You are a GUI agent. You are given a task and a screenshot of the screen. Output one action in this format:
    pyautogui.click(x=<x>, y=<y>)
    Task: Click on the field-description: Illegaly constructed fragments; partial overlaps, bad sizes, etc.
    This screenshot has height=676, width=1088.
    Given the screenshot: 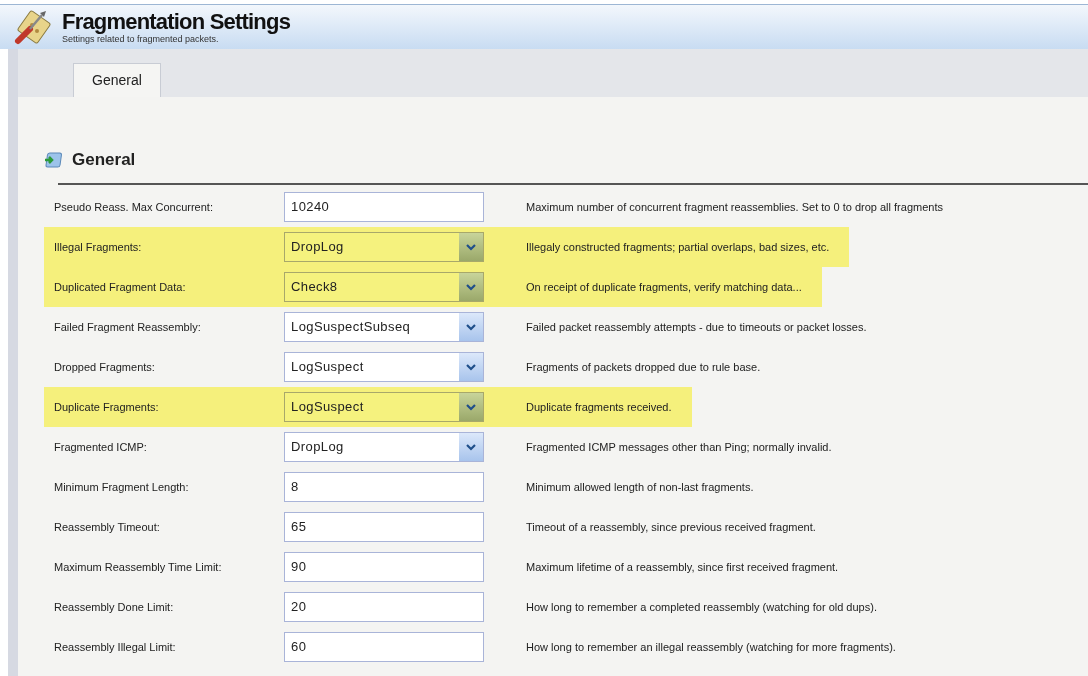 What is the action you would take?
    pyautogui.click(x=678, y=247)
    